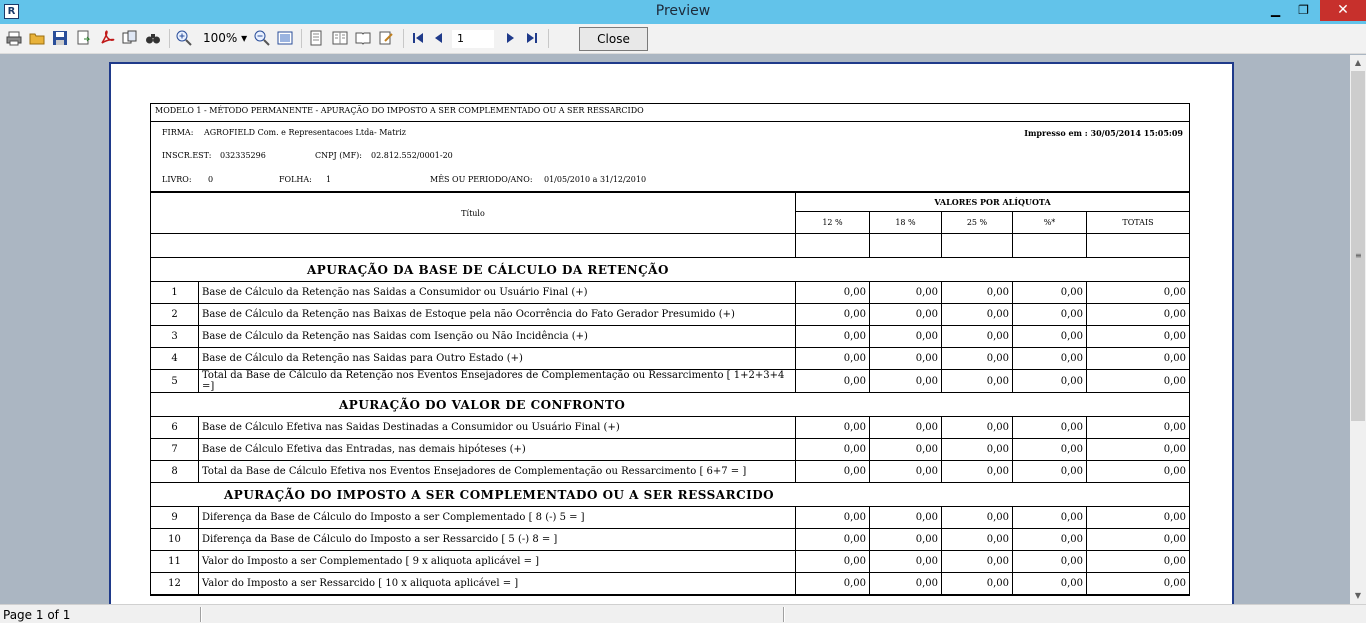  Describe the element at coordinates (1358, 63) in the screenshot. I see `scroll-up-icon: ▲` at that location.